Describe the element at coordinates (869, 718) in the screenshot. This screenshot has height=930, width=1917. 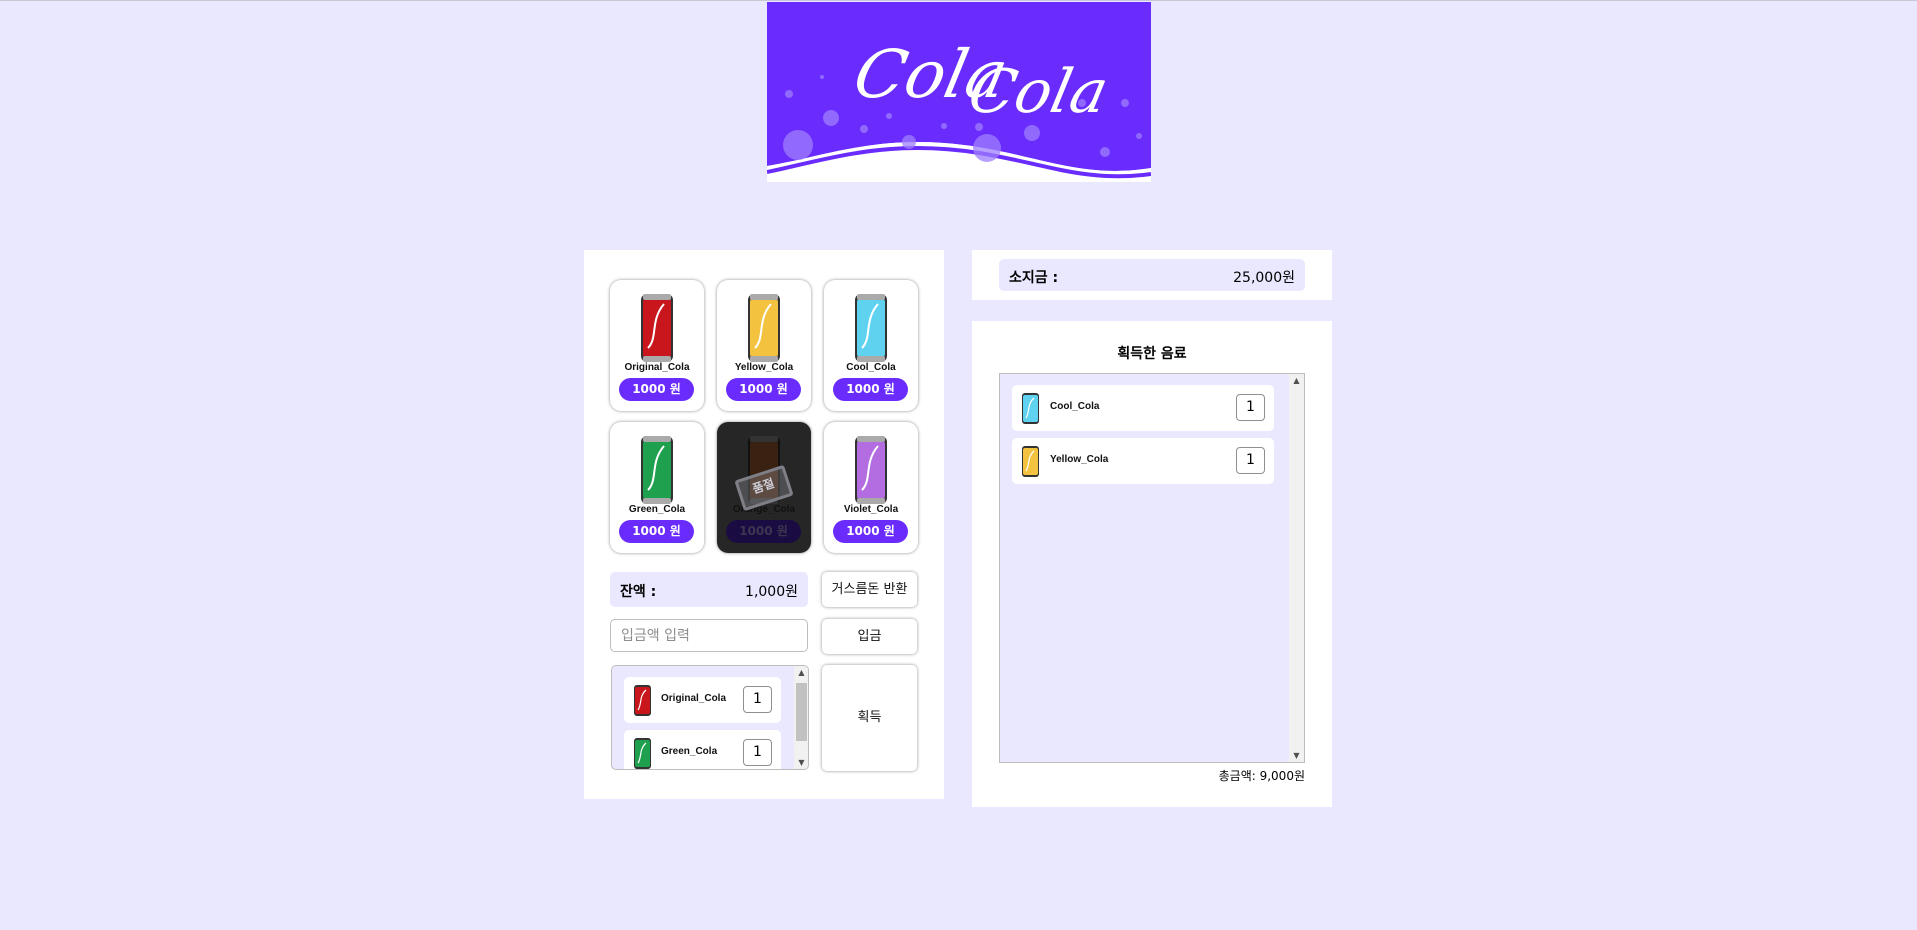
I see `acquire-button: 획득` at that location.